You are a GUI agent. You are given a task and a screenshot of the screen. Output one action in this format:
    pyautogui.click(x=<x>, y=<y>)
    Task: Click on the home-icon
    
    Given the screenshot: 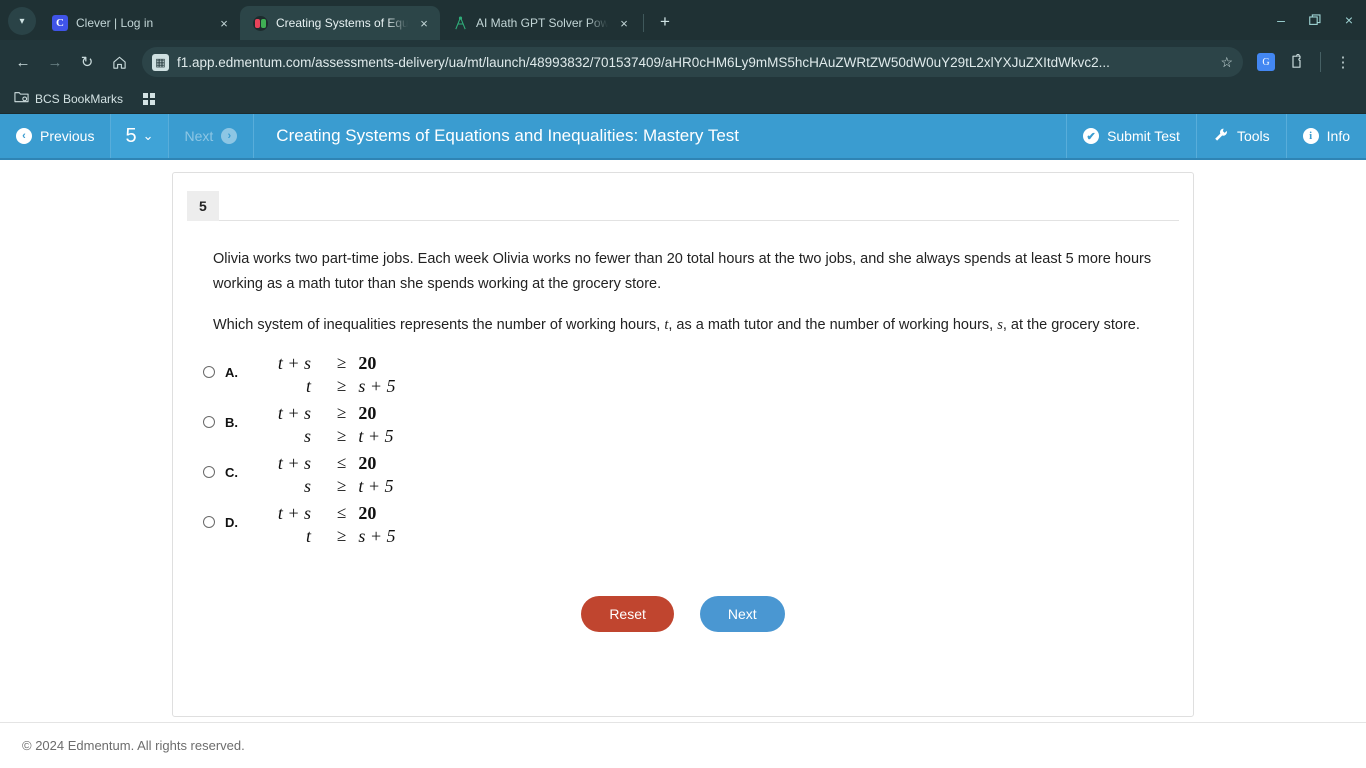 What is the action you would take?
    pyautogui.click(x=119, y=62)
    